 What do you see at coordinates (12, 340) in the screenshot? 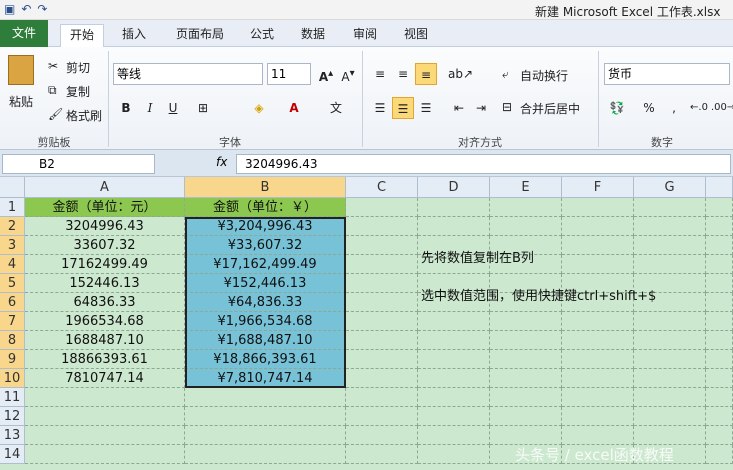
I see `row-header: 8` at bounding box center [12, 340].